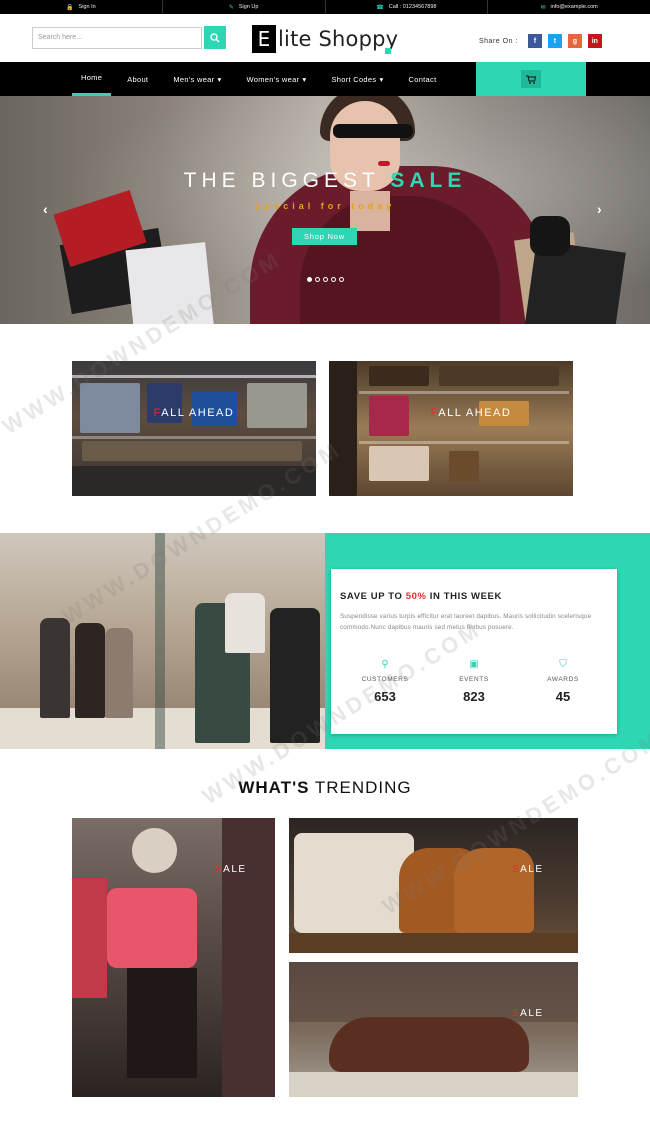  Describe the element at coordinates (428, 180) in the screenshot. I see `hero-title-accent: SALE` at that location.